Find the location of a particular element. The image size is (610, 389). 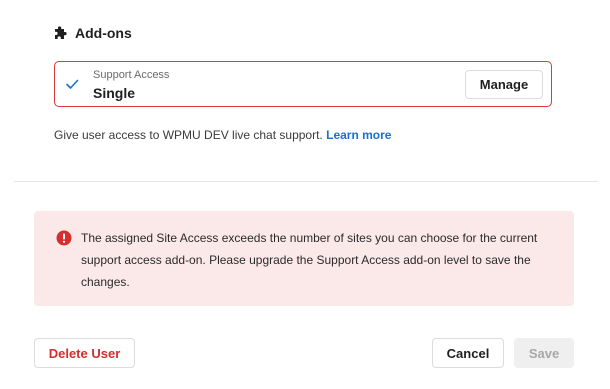

cancel-button: Cancel is located at coordinates (468, 353).